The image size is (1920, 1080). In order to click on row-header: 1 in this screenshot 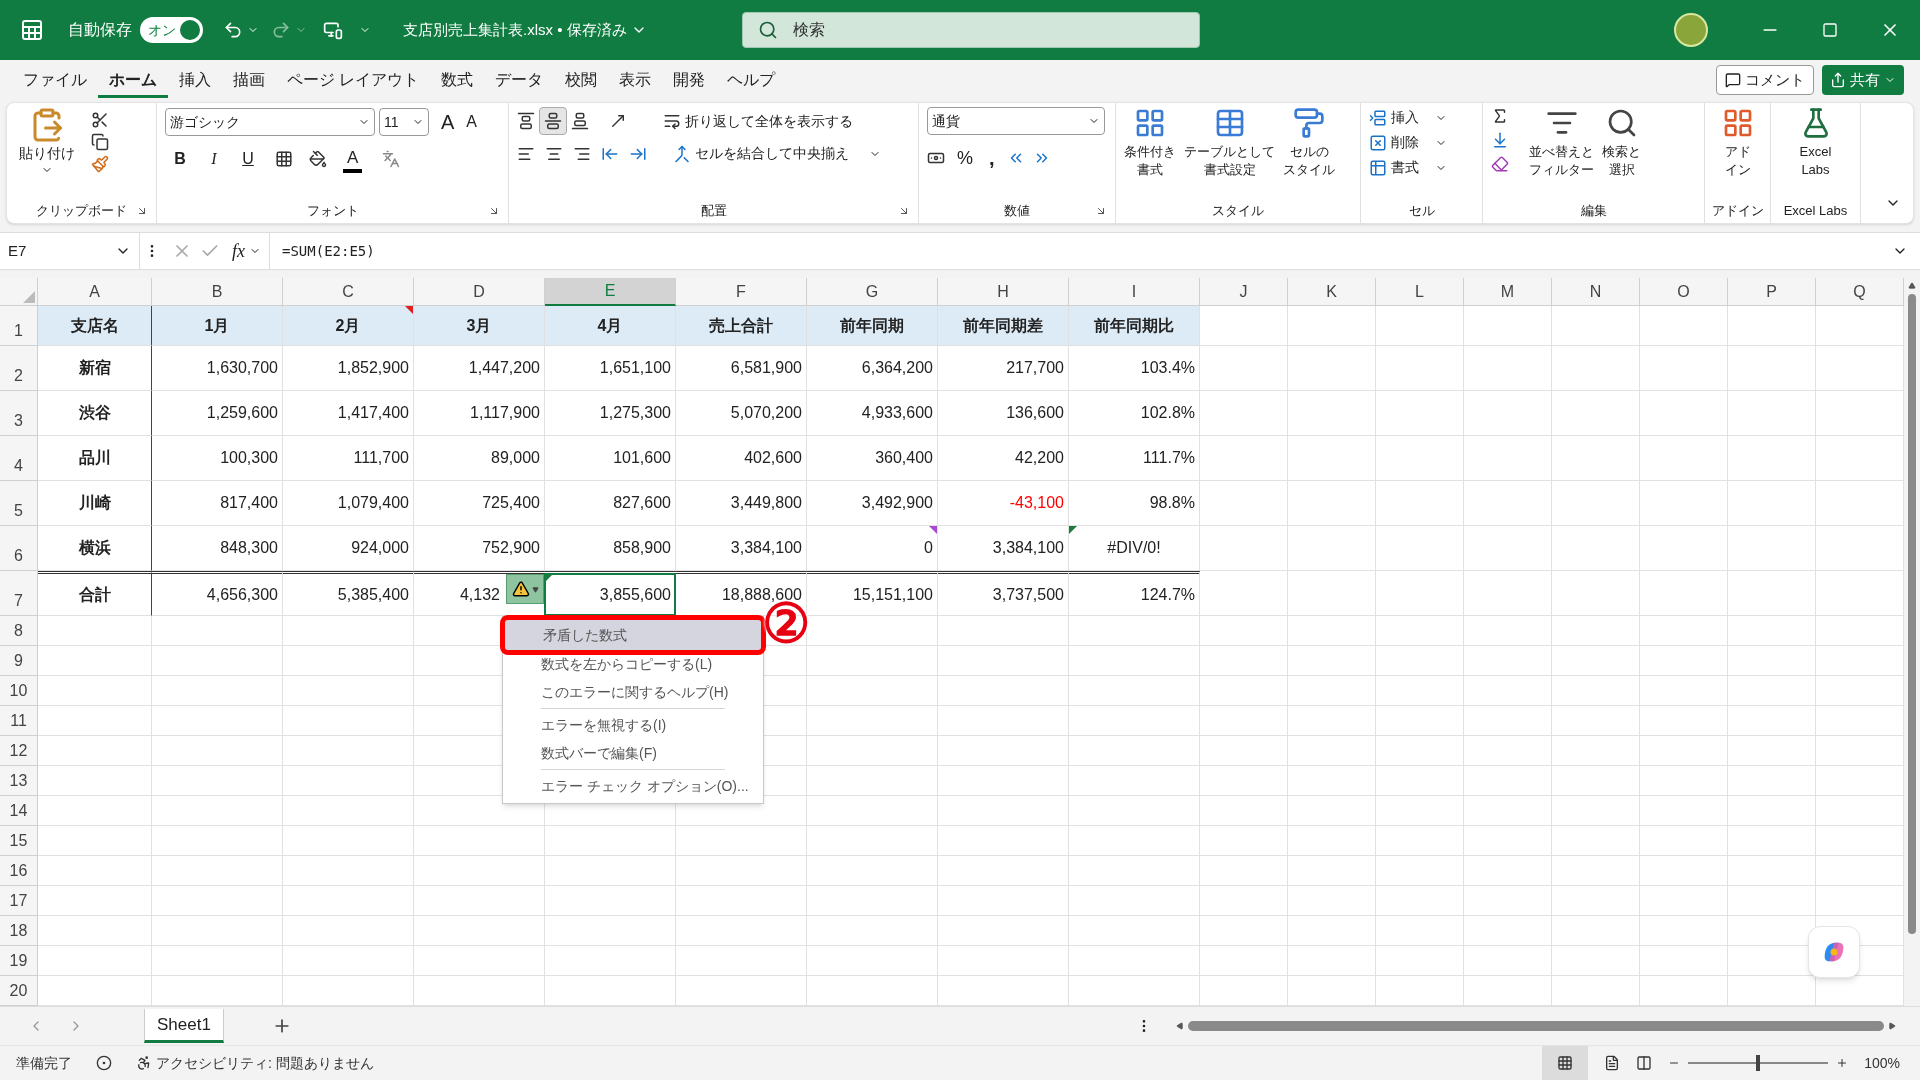, I will do `click(19, 326)`.